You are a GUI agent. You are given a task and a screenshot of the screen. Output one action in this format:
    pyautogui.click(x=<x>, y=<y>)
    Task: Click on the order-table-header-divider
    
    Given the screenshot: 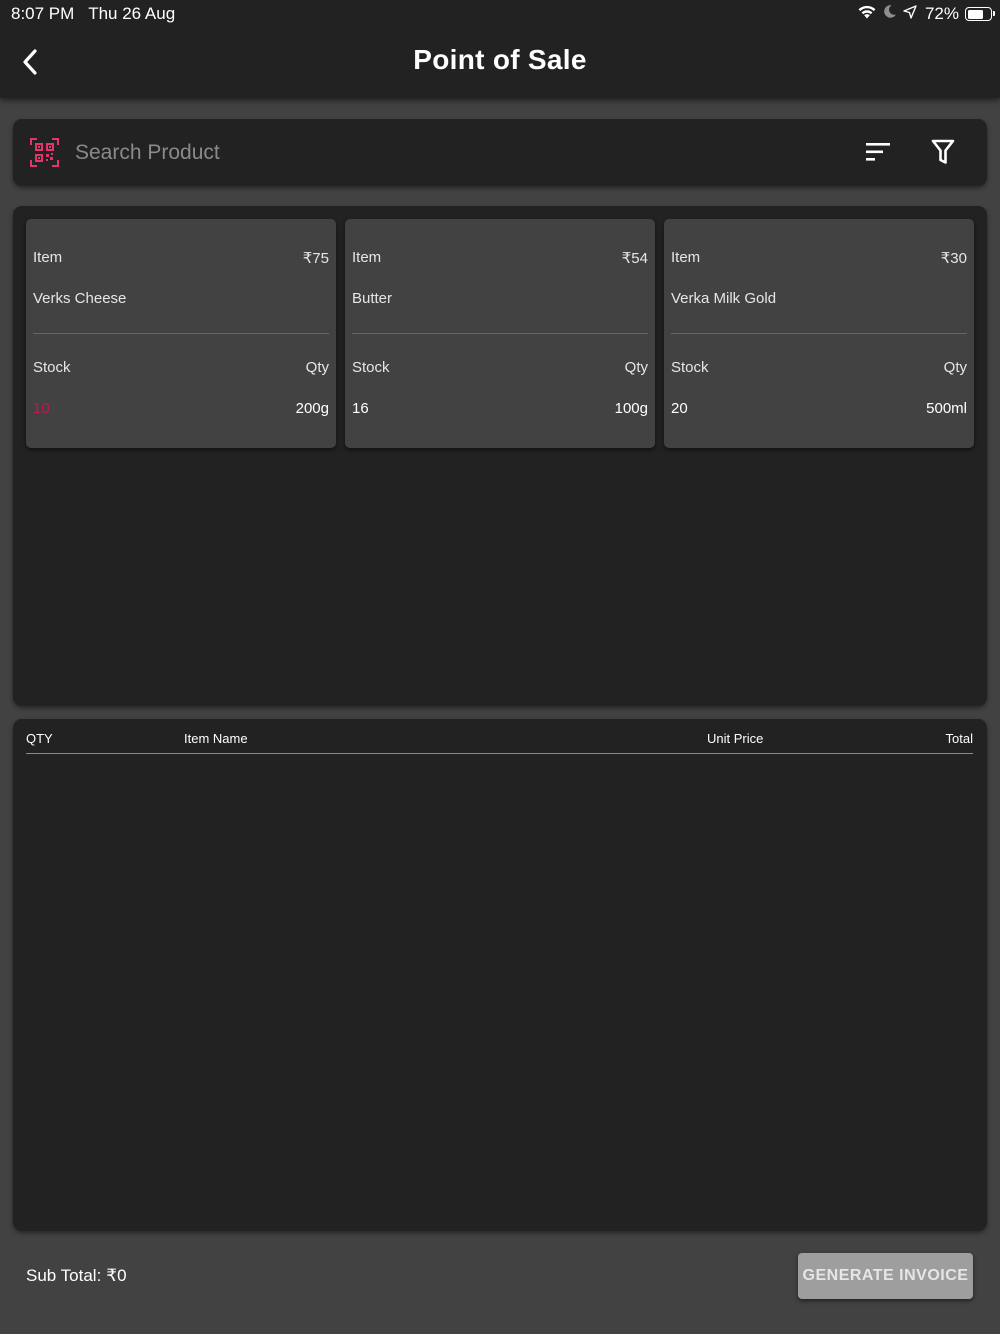 What is the action you would take?
    pyautogui.click(x=499, y=753)
    